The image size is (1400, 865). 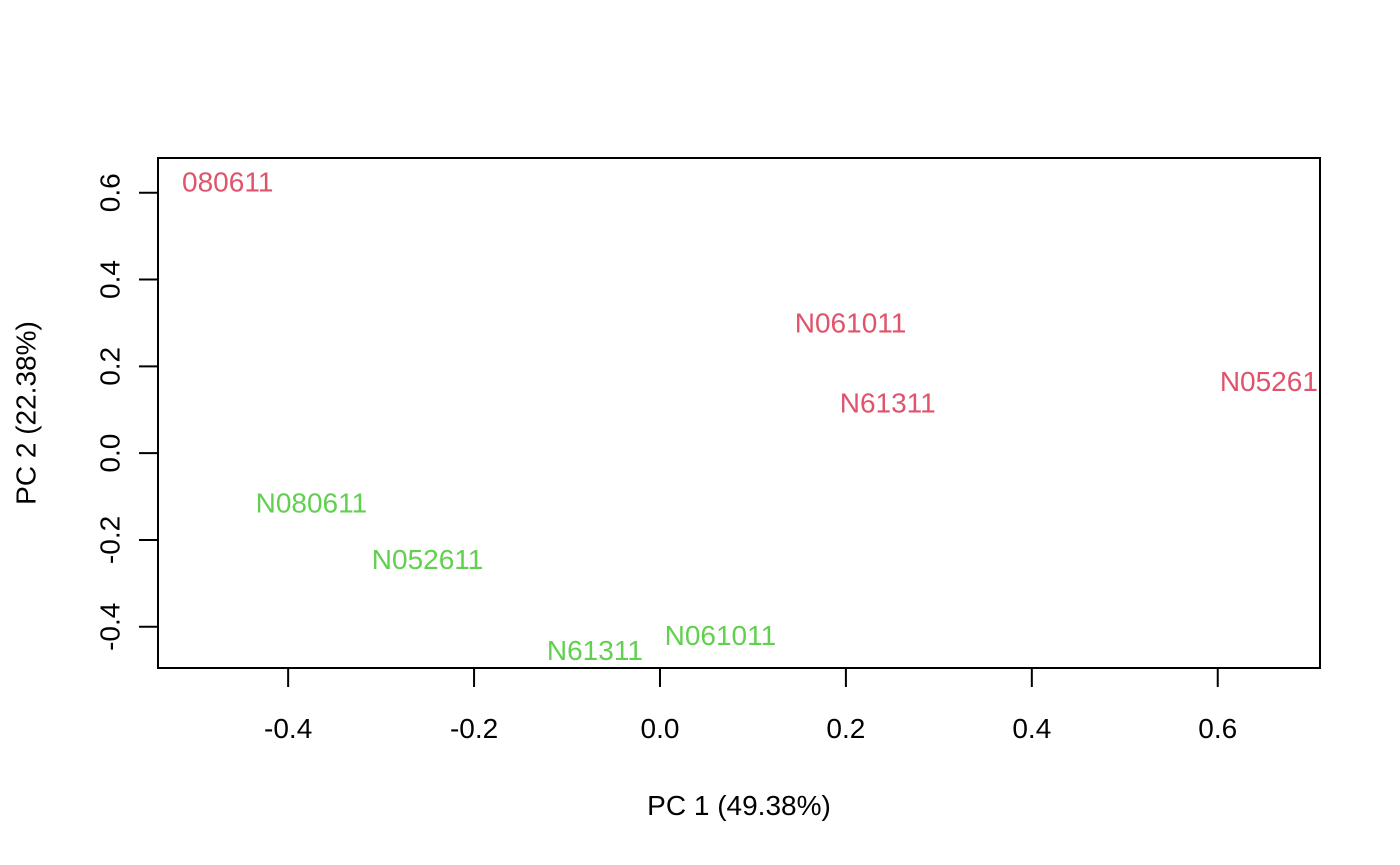 I want to click on point-label: N05261, so click(x=1269, y=381).